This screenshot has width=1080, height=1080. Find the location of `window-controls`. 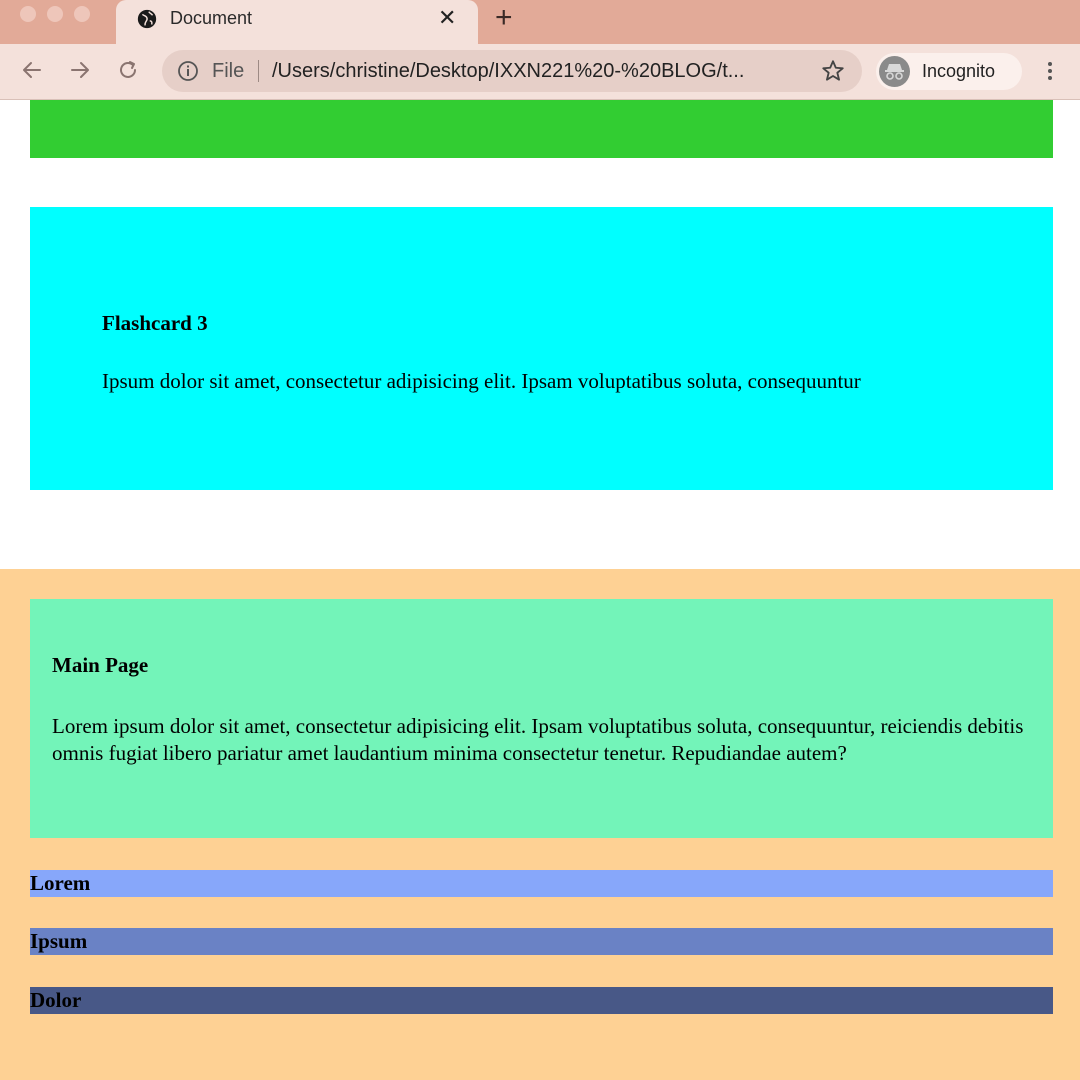

window-controls is located at coordinates (55, 15).